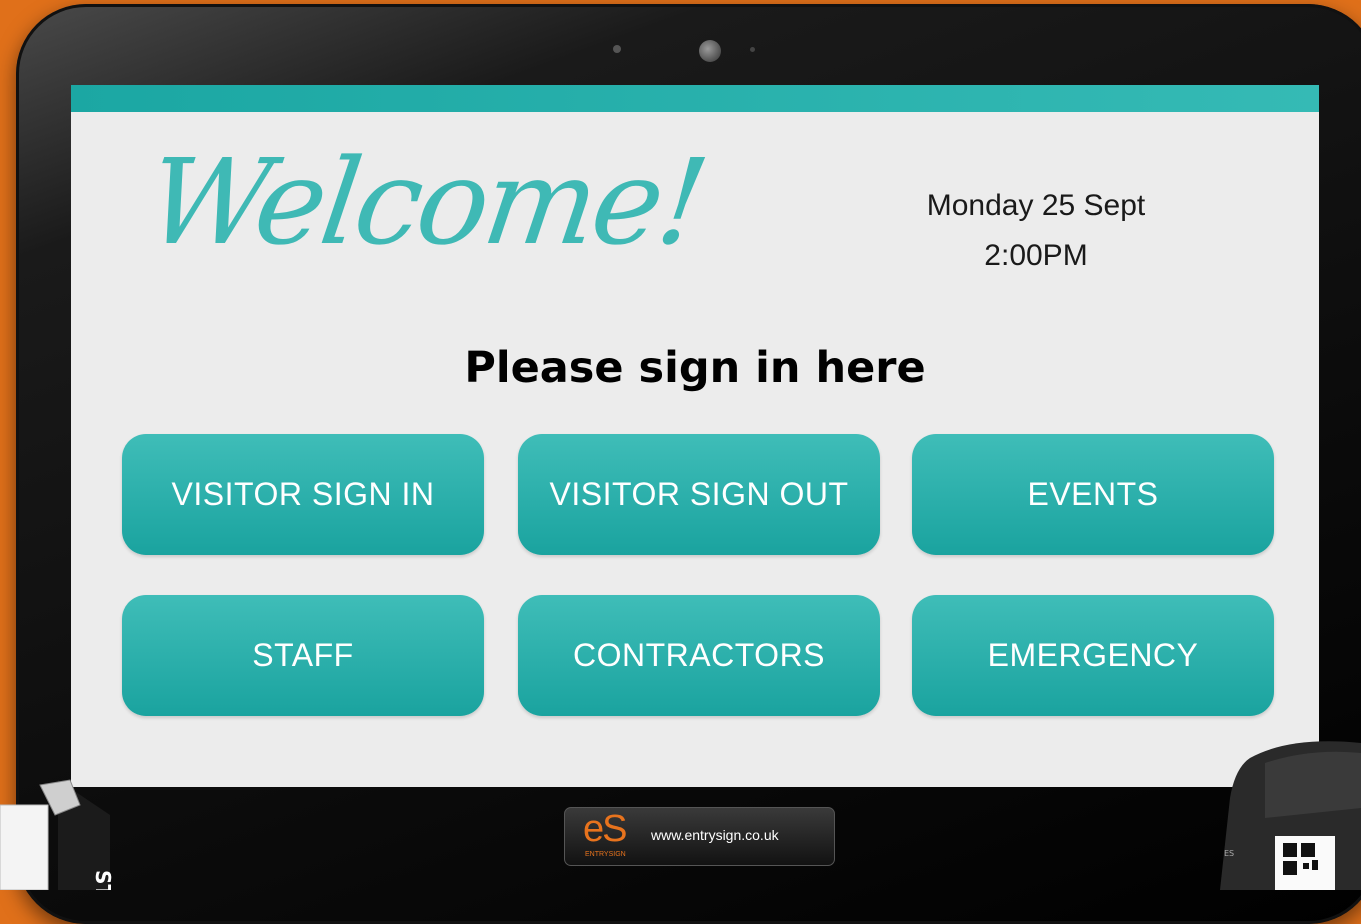  Describe the element at coordinates (699, 494) in the screenshot. I see `visitor-sign-out-button: VISITOR SIGN OUT` at that location.